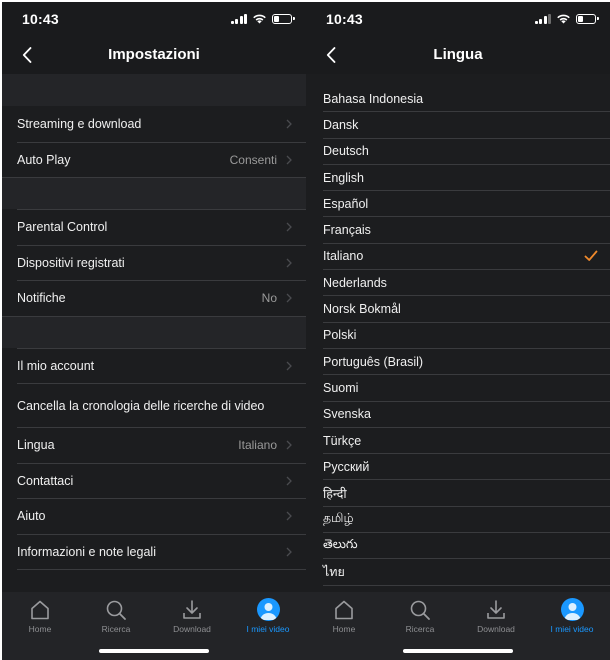  What do you see at coordinates (466, 204) in the screenshot?
I see `language-row: Español` at bounding box center [466, 204].